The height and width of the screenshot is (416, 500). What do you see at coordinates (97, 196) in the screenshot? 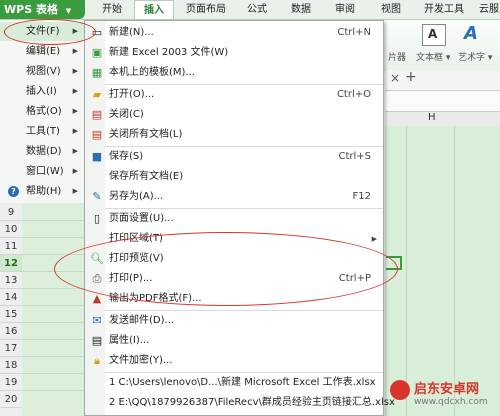
I see `save-as-icon: ✎` at bounding box center [97, 196].